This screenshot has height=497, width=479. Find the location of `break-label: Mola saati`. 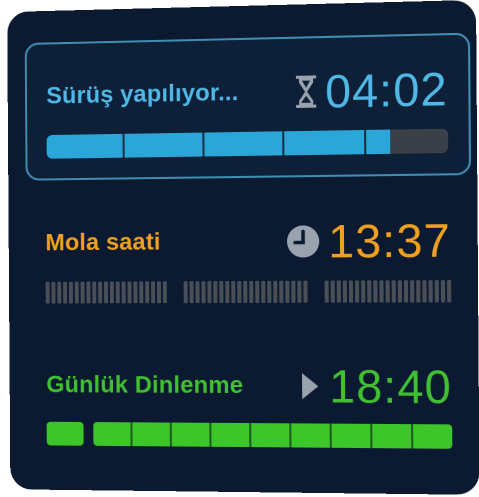

break-label: Mola saati is located at coordinates (102, 243).